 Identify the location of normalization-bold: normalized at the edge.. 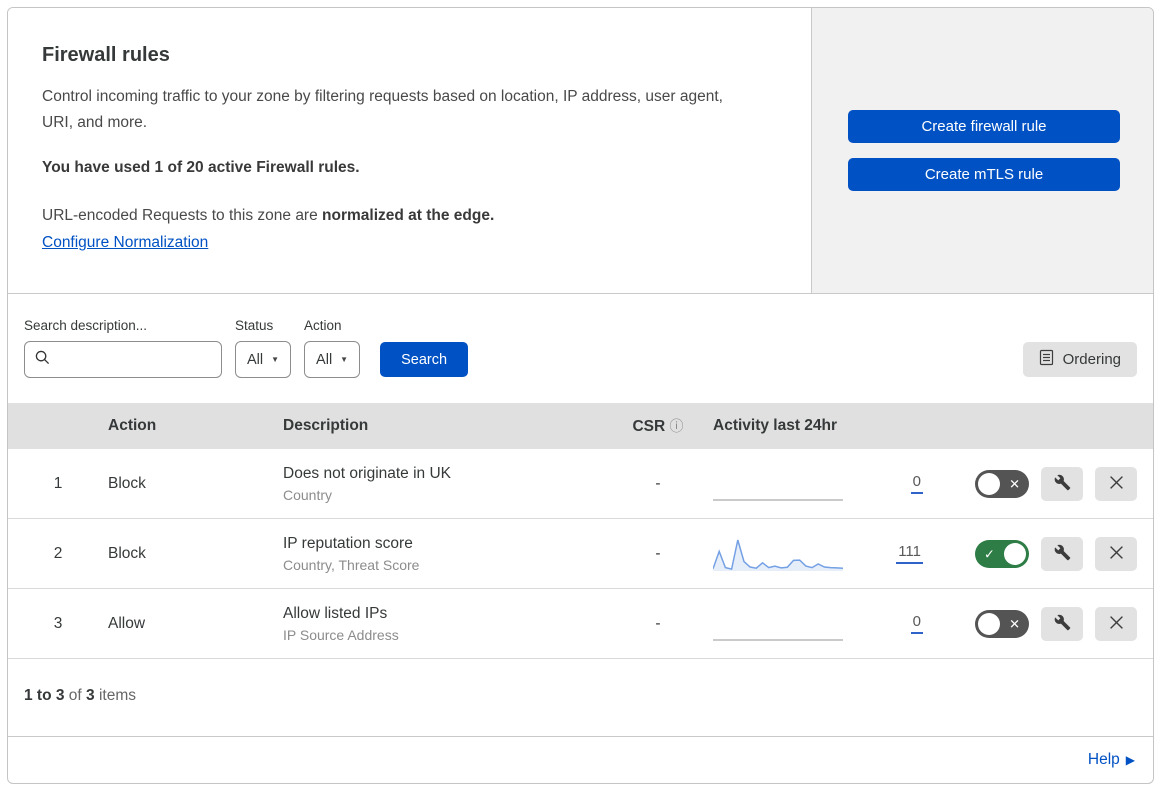
(408, 216).